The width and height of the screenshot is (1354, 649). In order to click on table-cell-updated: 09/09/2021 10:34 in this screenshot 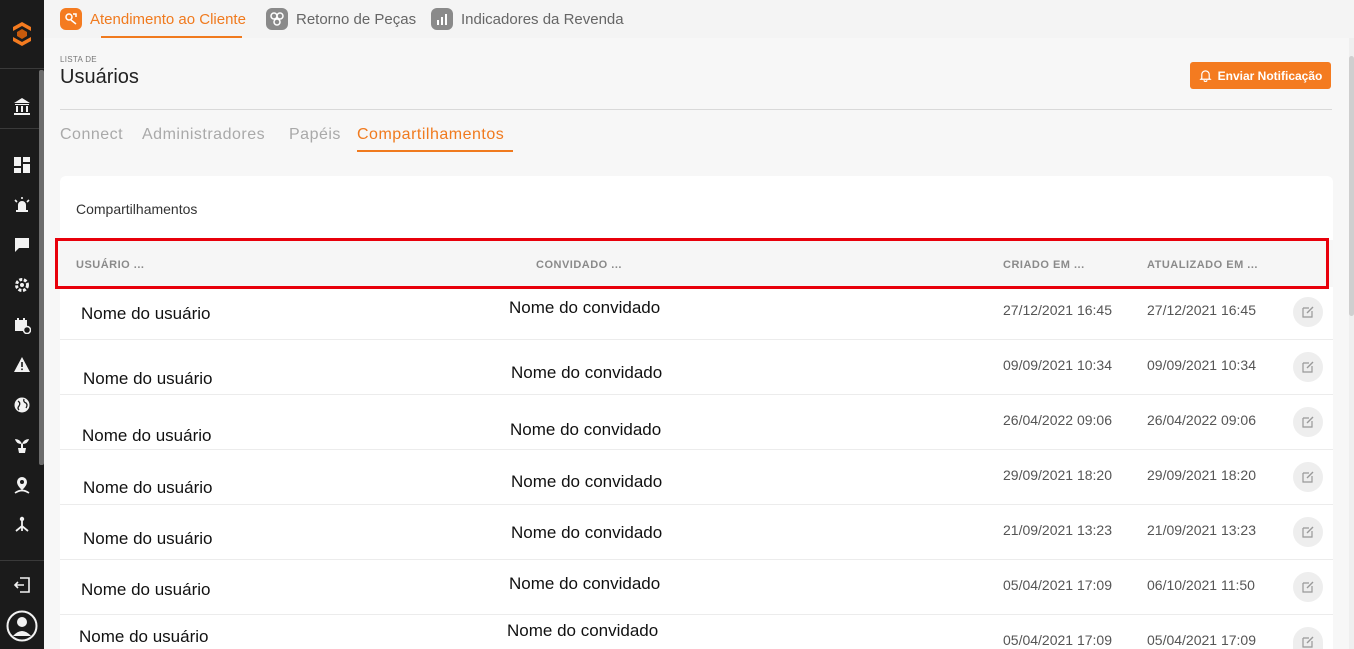, I will do `click(1201, 365)`.